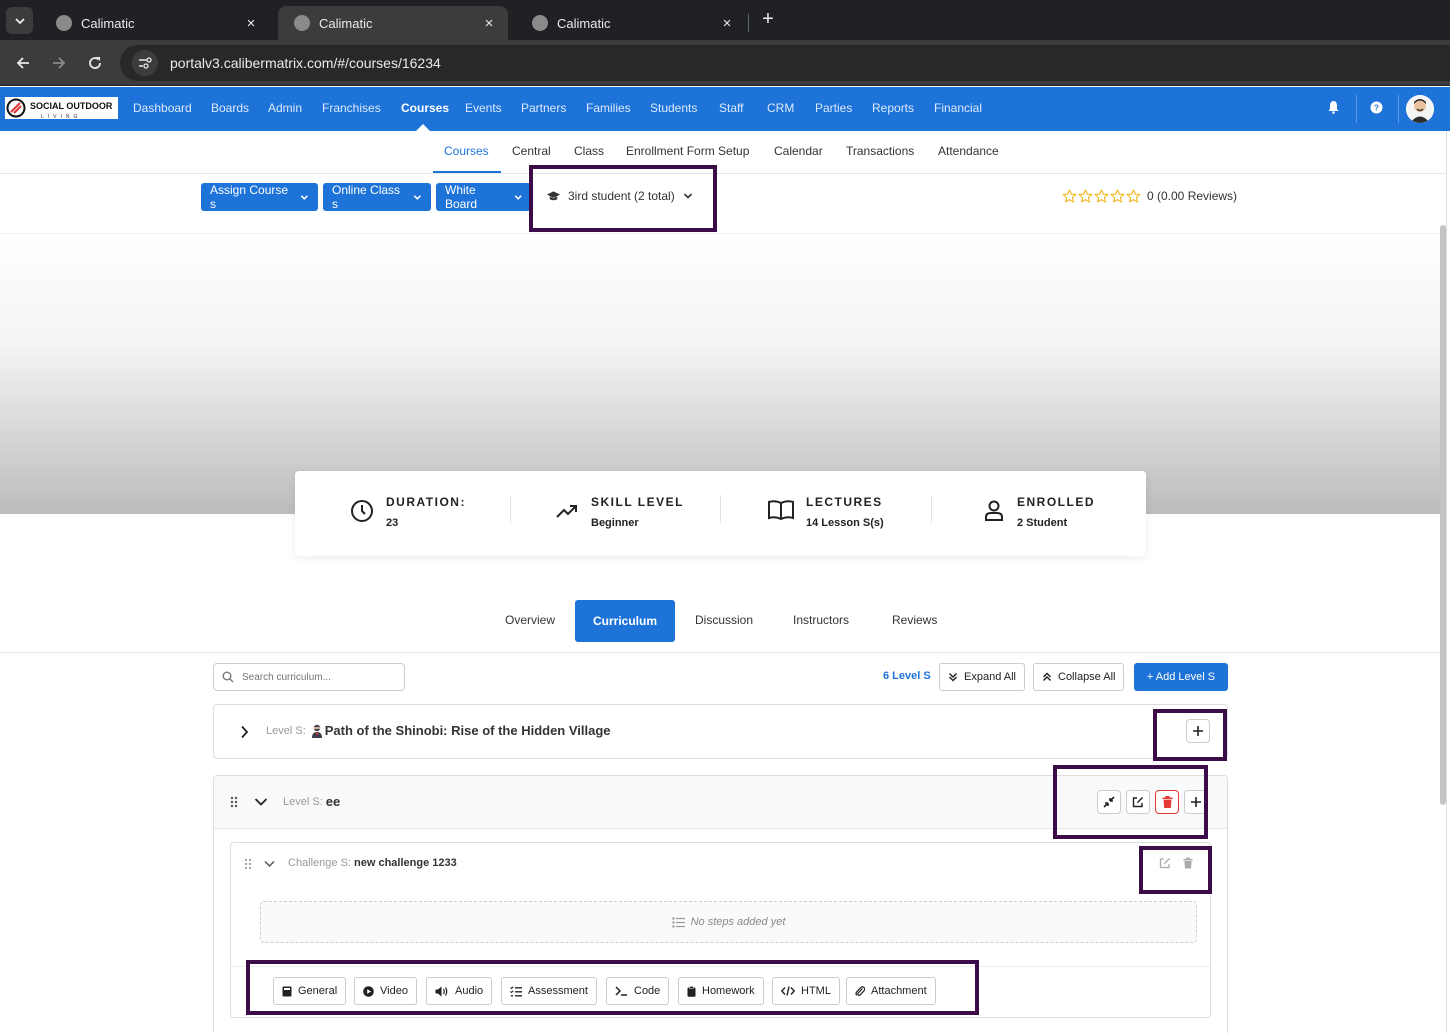 Image resolution: width=1450 pixels, height=1033 pixels. Describe the element at coordinates (425, 108) in the screenshot. I see `nav-courses: Courses` at that location.